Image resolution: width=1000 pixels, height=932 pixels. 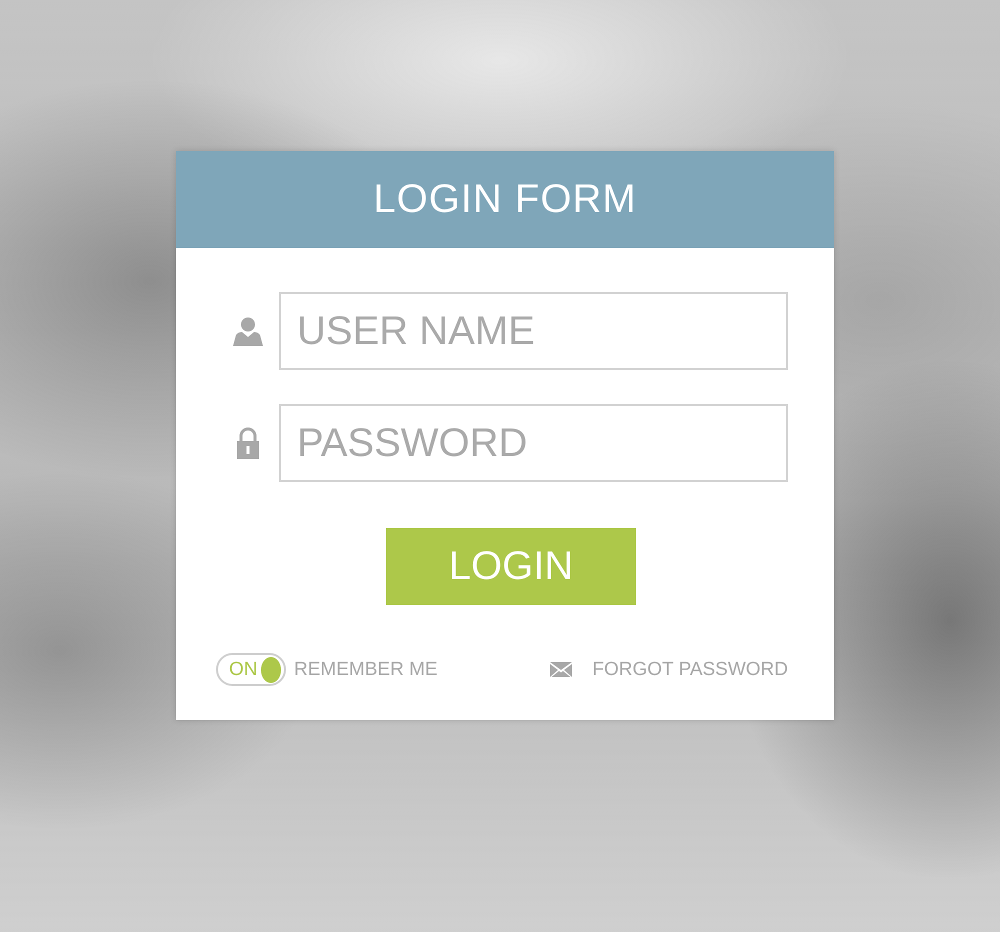 I want to click on envelope-icon, so click(x=561, y=669).